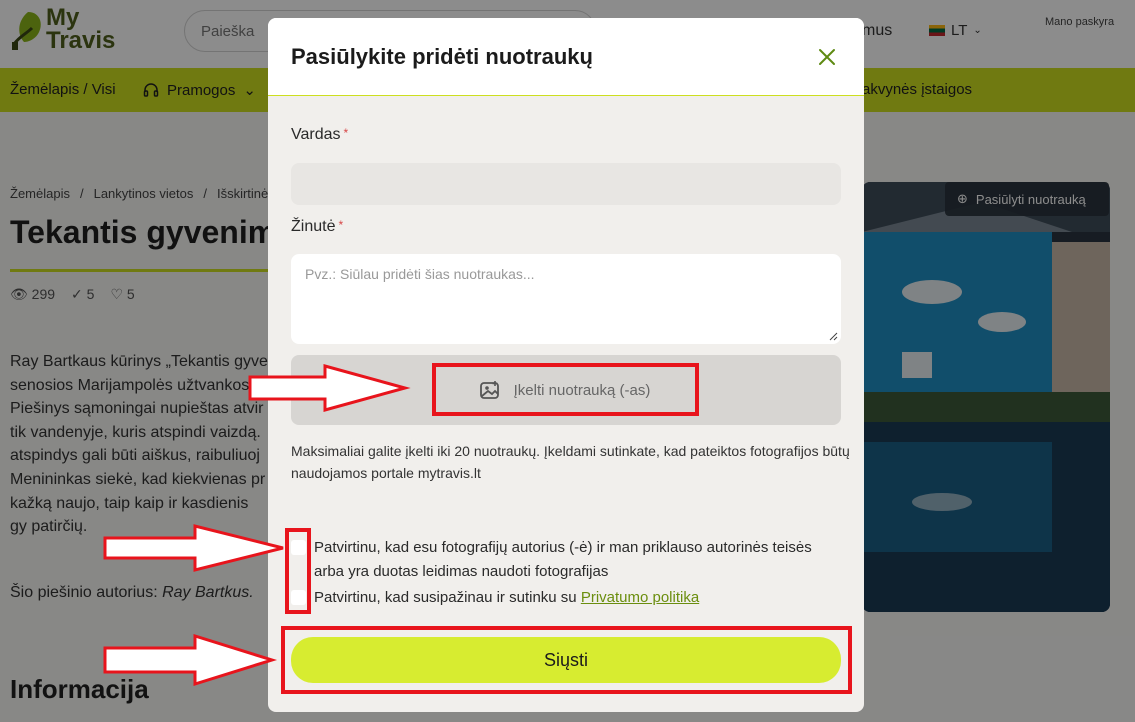 The width and height of the screenshot is (1135, 722). I want to click on upload-label: Įkelti nuotrauką (-as), so click(582, 390).